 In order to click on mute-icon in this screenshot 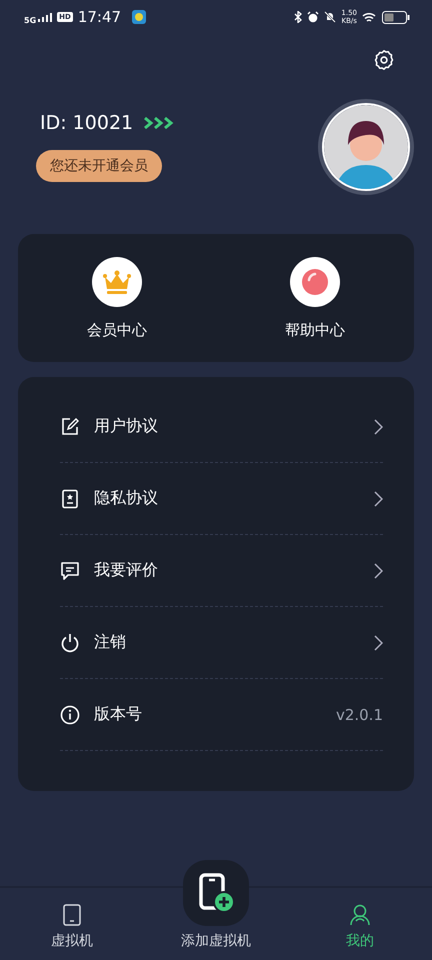, I will do `click(330, 17)`.